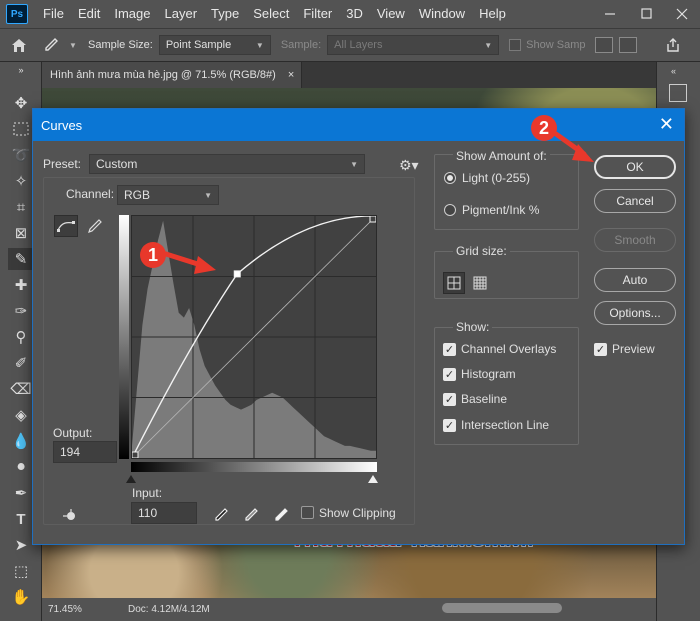 The image size is (700, 621). I want to click on app-close-button, so click(682, 14).